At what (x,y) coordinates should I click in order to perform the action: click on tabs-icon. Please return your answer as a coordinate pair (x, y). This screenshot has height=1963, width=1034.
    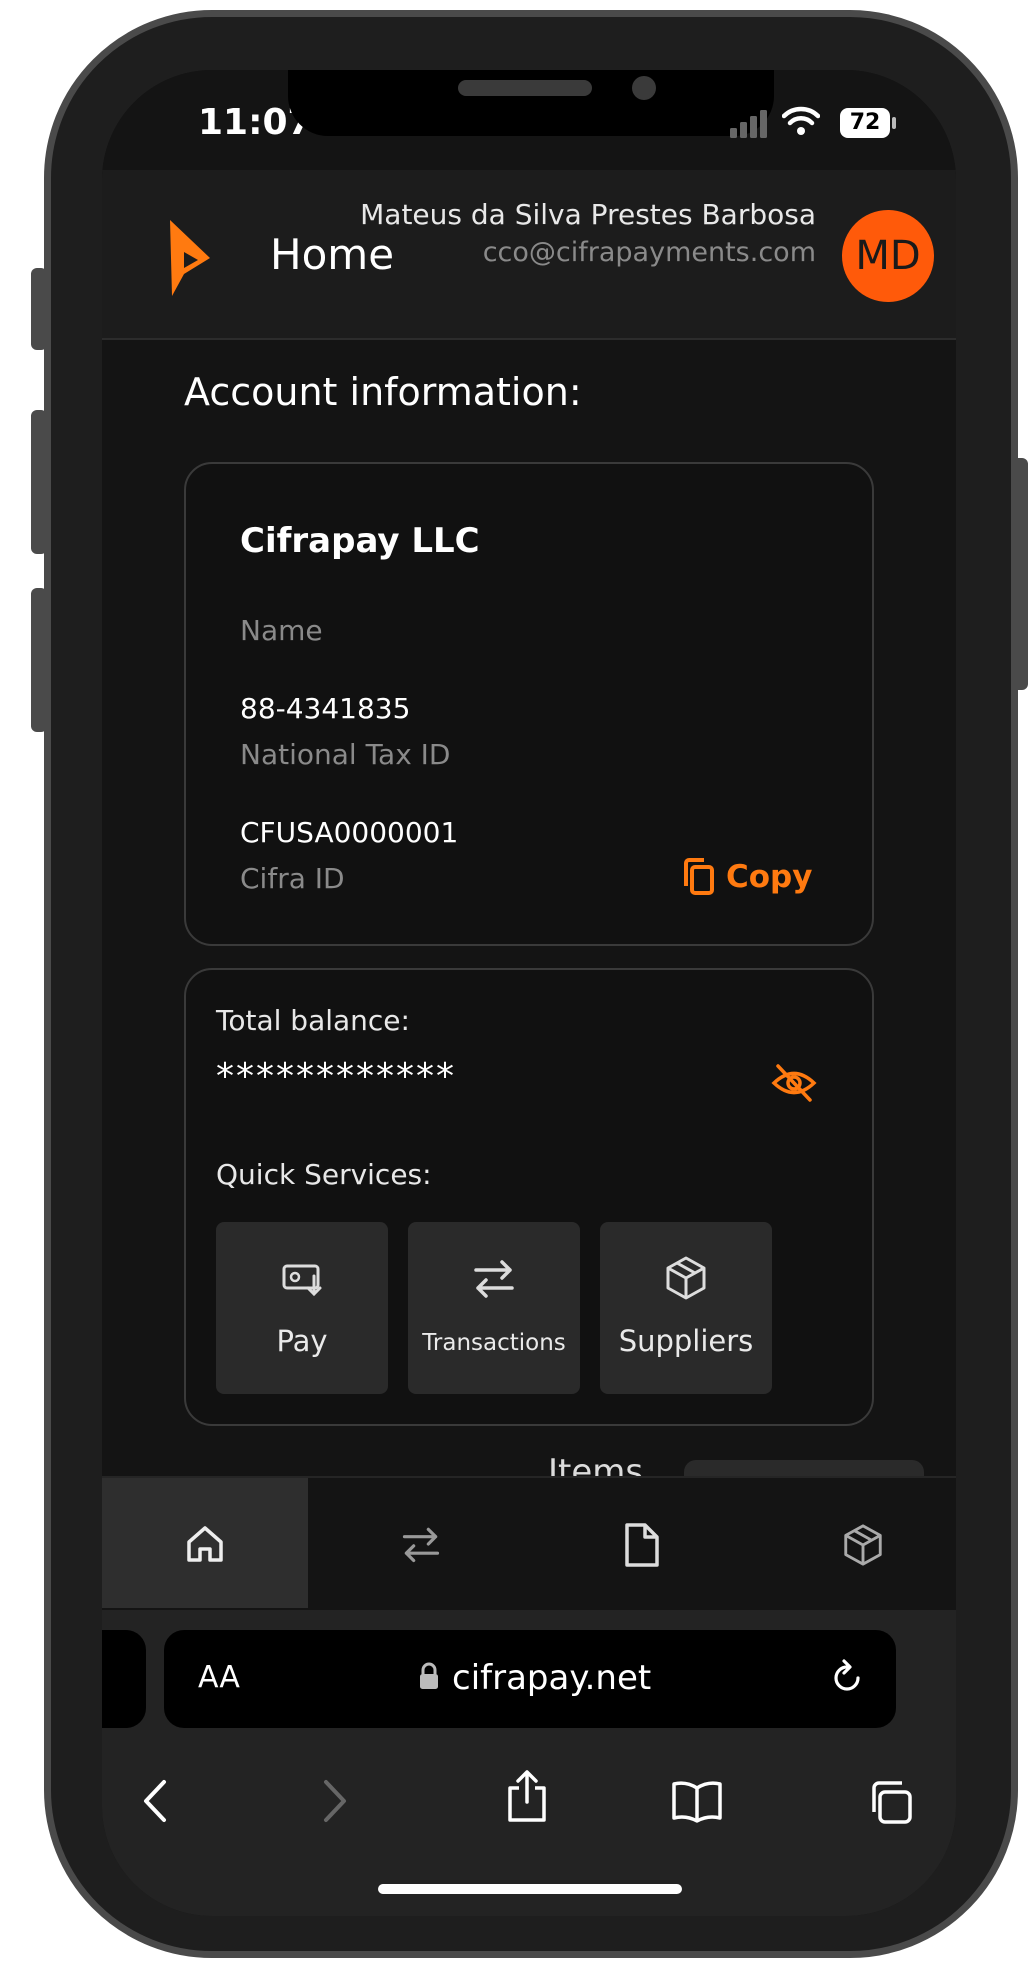
    Looking at the image, I should click on (890, 1802).